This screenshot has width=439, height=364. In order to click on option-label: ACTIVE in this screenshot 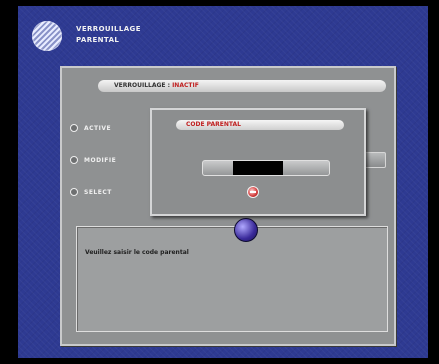, I will do `click(98, 128)`.